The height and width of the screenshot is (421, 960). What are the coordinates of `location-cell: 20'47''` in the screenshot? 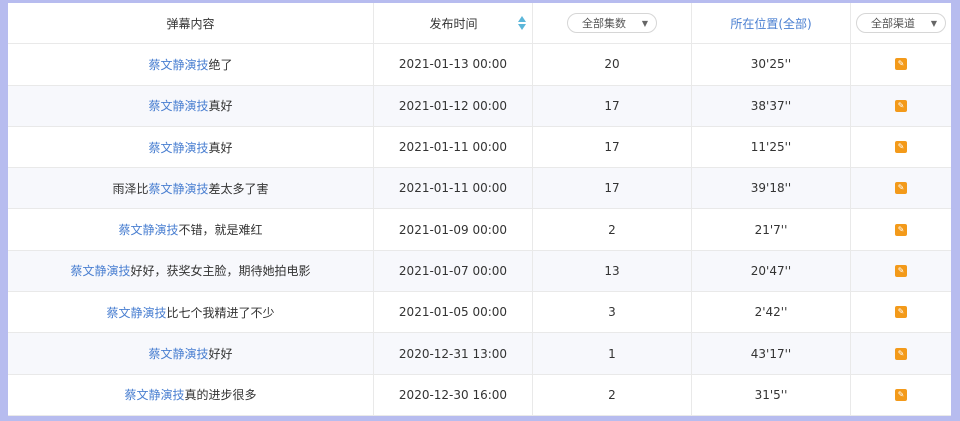 It's located at (771, 271).